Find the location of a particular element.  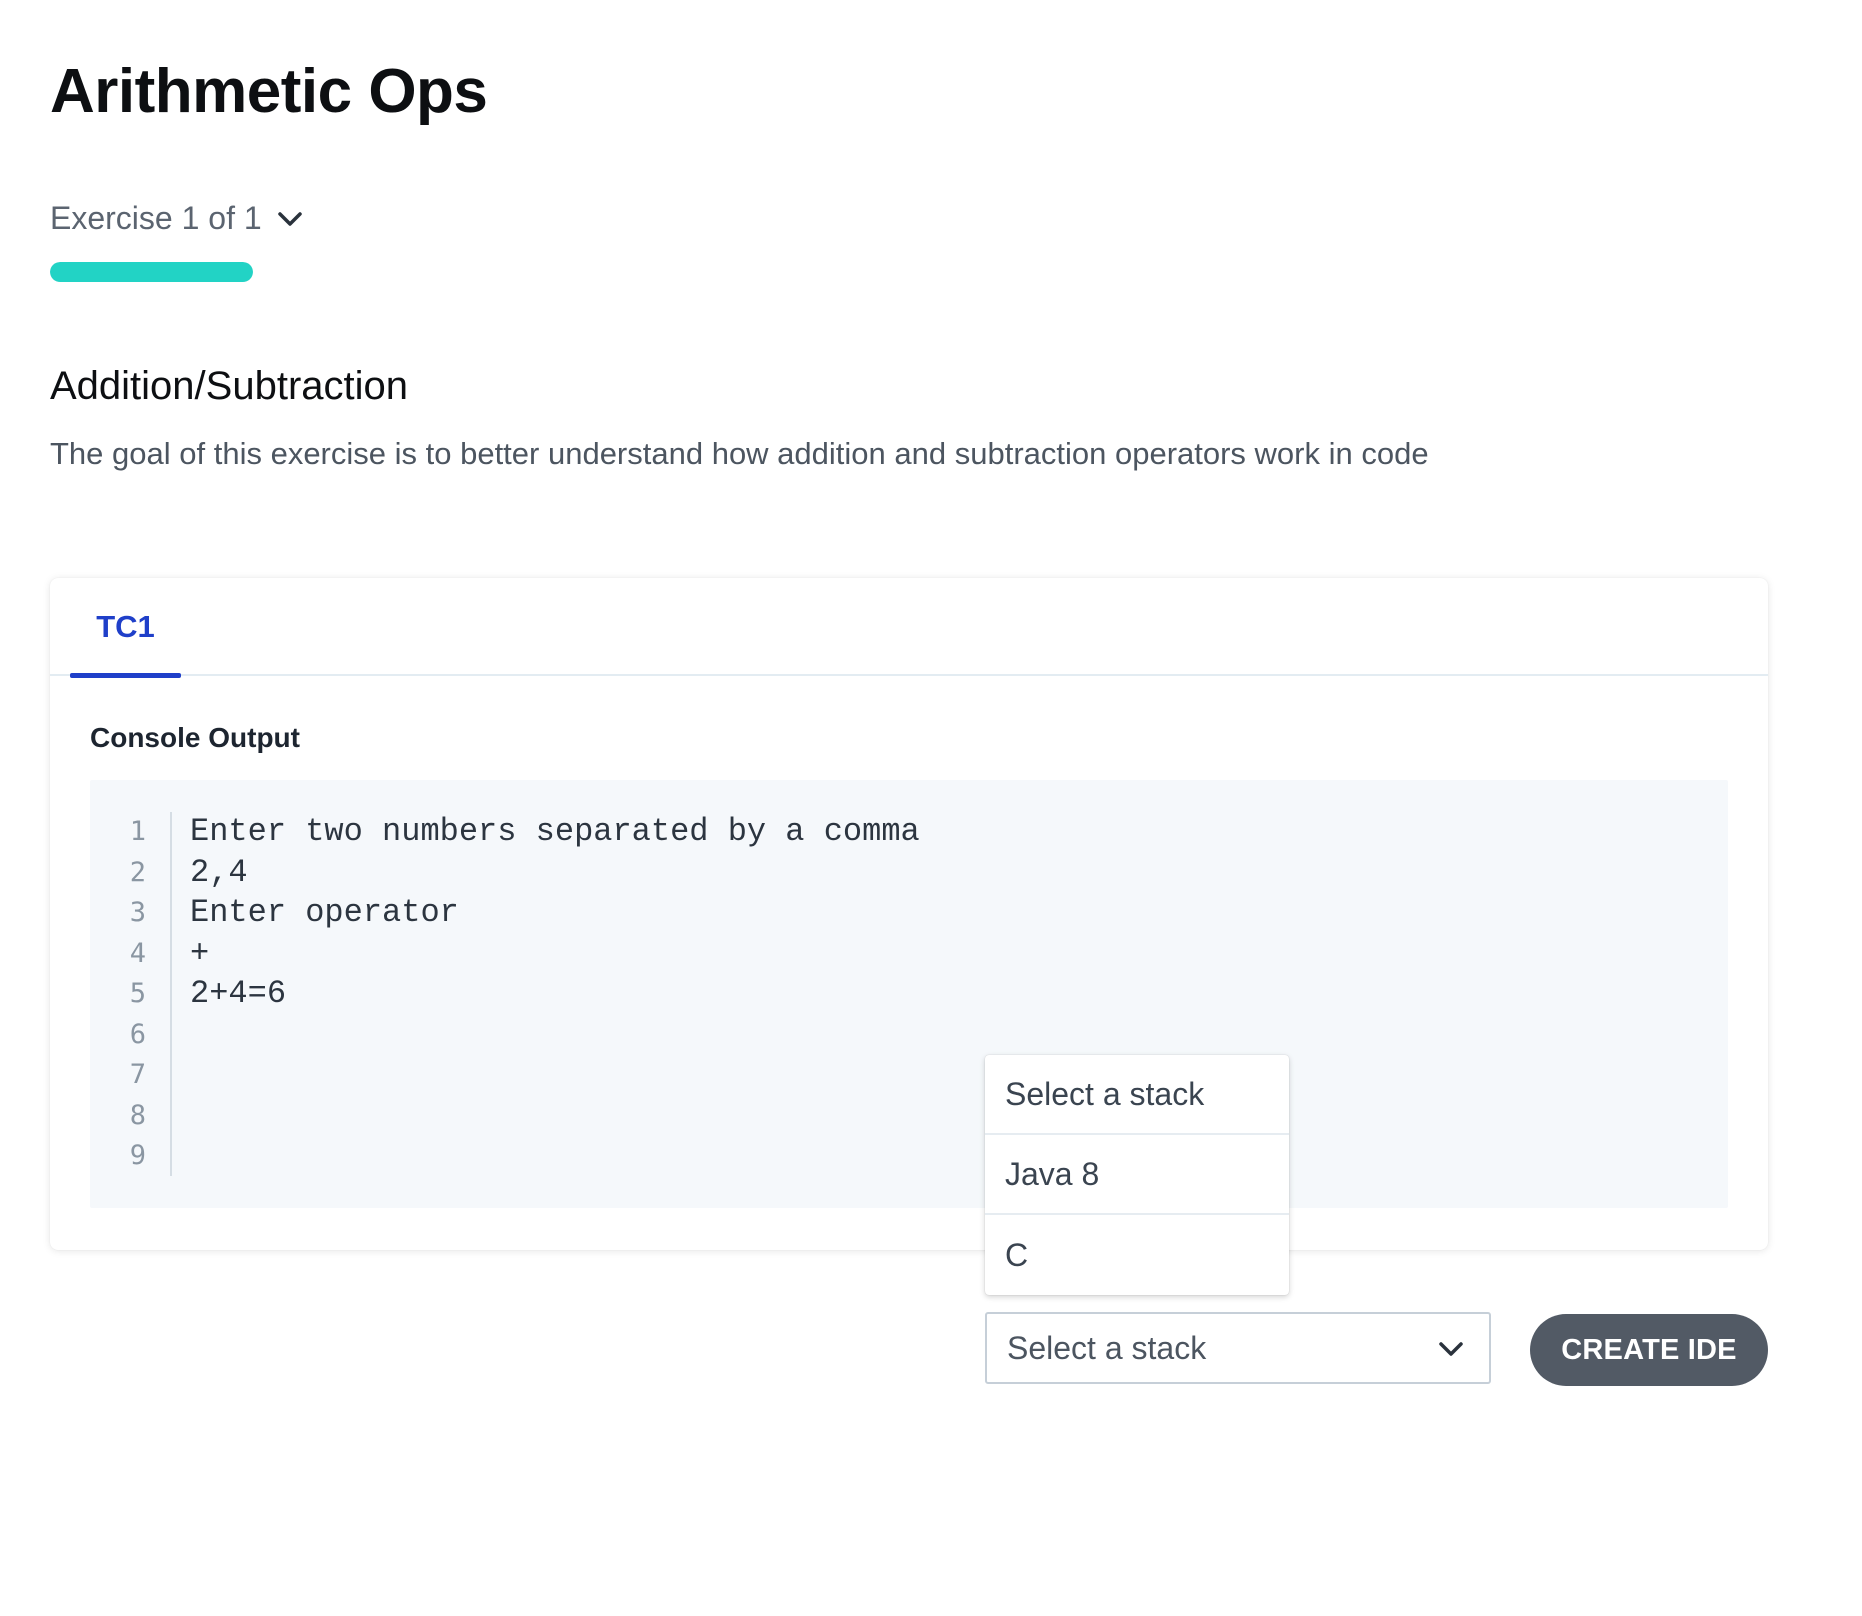

exercise-title: Addition/Subtraction is located at coordinates (229, 386).